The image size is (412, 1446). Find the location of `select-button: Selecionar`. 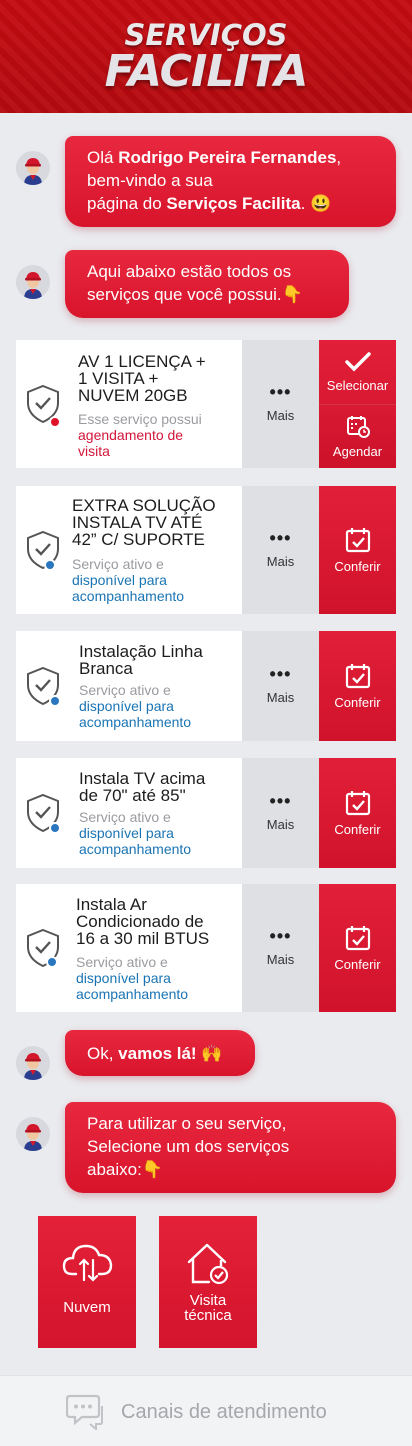

select-button: Selecionar is located at coordinates (357, 372).